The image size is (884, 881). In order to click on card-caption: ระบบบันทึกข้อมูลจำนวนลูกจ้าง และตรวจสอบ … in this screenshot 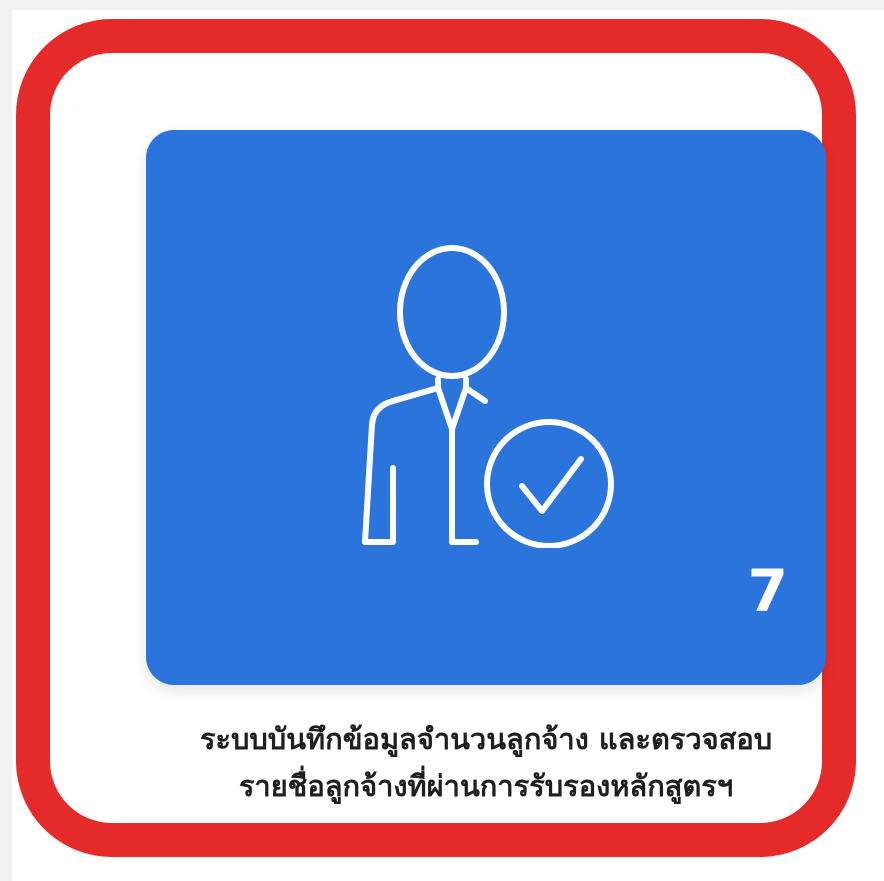, I will do `click(486, 763)`.